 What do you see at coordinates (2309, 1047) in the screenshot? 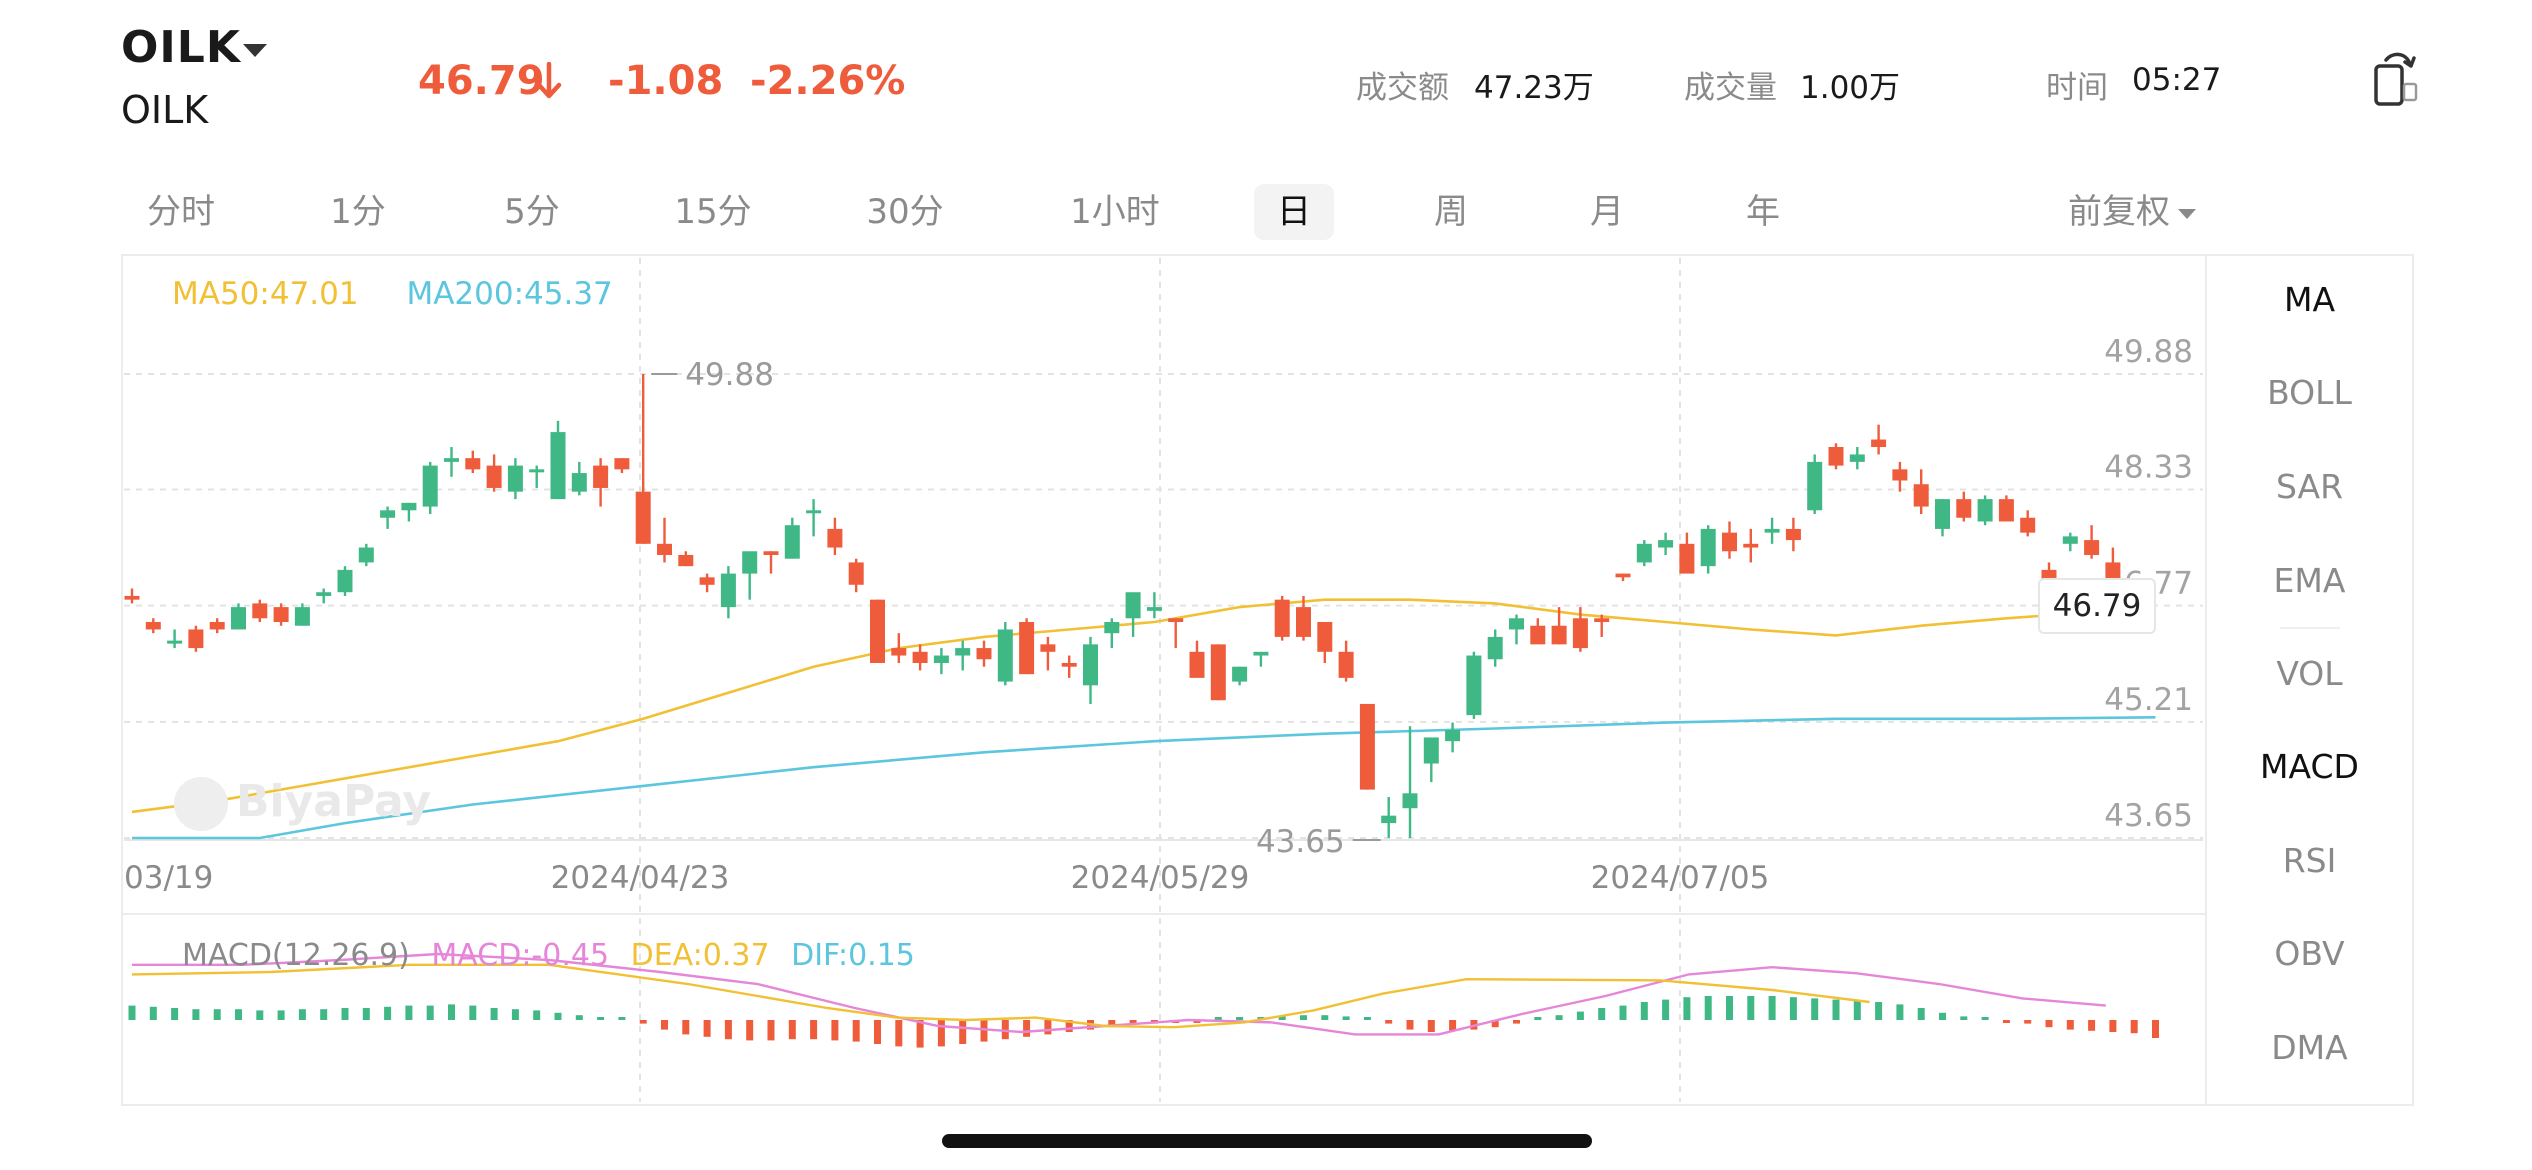
I see `indicator-option: DMA` at bounding box center [2309, 1047].